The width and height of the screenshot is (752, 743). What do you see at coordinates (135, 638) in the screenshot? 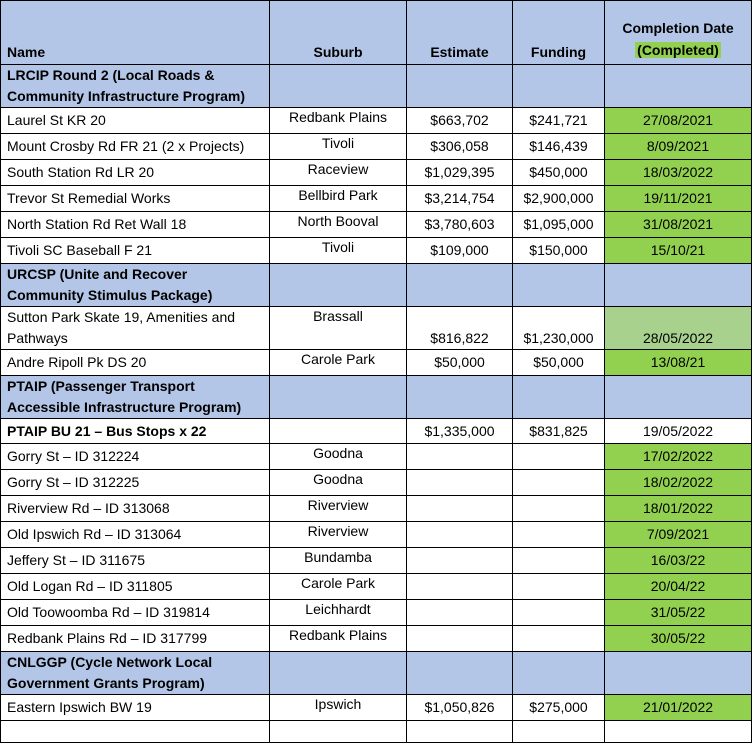
I see `row-name: Redbank Plains Rd – ID 317799` at bounding box center [135, 638].